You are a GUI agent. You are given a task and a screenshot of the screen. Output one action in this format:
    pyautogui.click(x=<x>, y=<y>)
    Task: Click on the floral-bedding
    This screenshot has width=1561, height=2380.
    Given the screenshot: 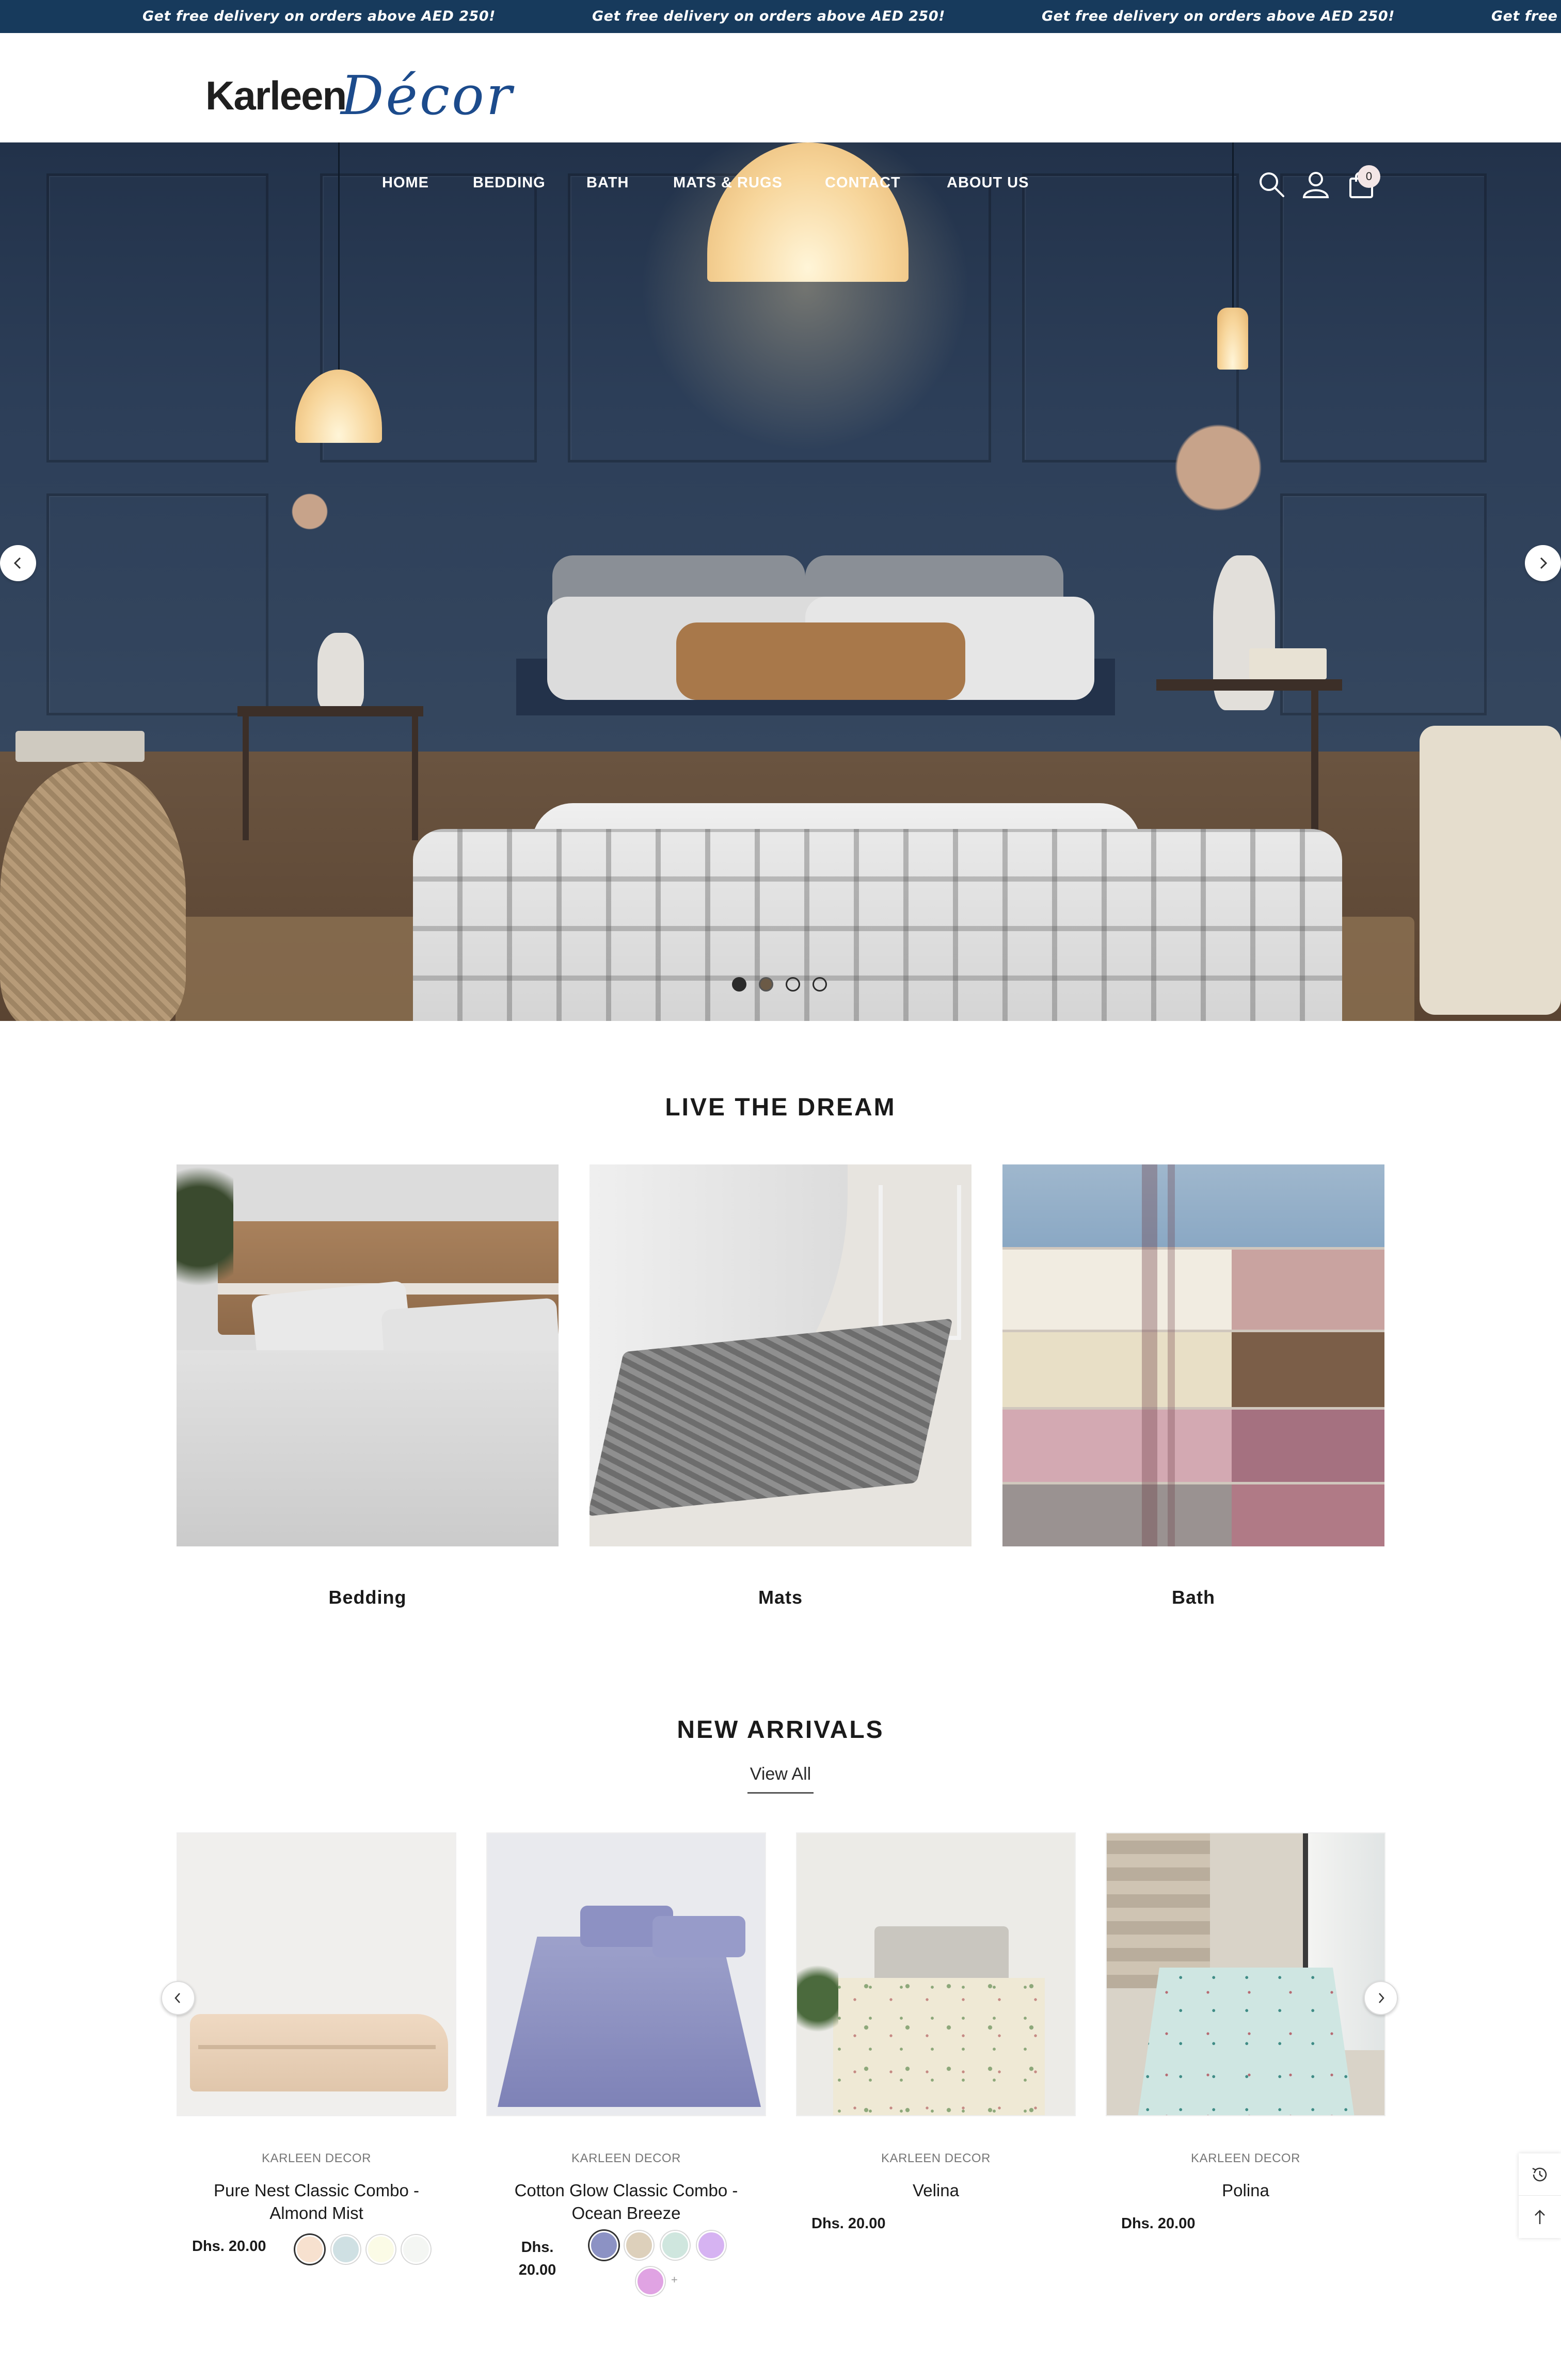 What is the action you would take?
    pyautogui.click(x=939, y=2047)
    